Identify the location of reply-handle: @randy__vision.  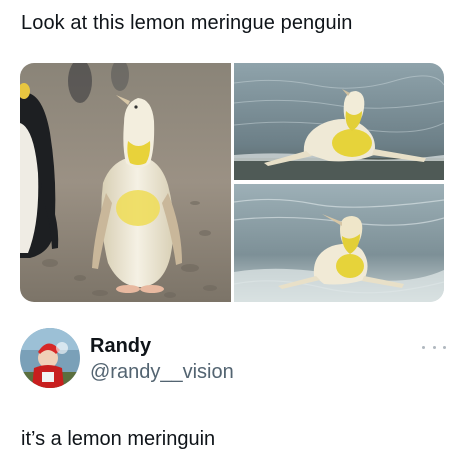
(162, 372).